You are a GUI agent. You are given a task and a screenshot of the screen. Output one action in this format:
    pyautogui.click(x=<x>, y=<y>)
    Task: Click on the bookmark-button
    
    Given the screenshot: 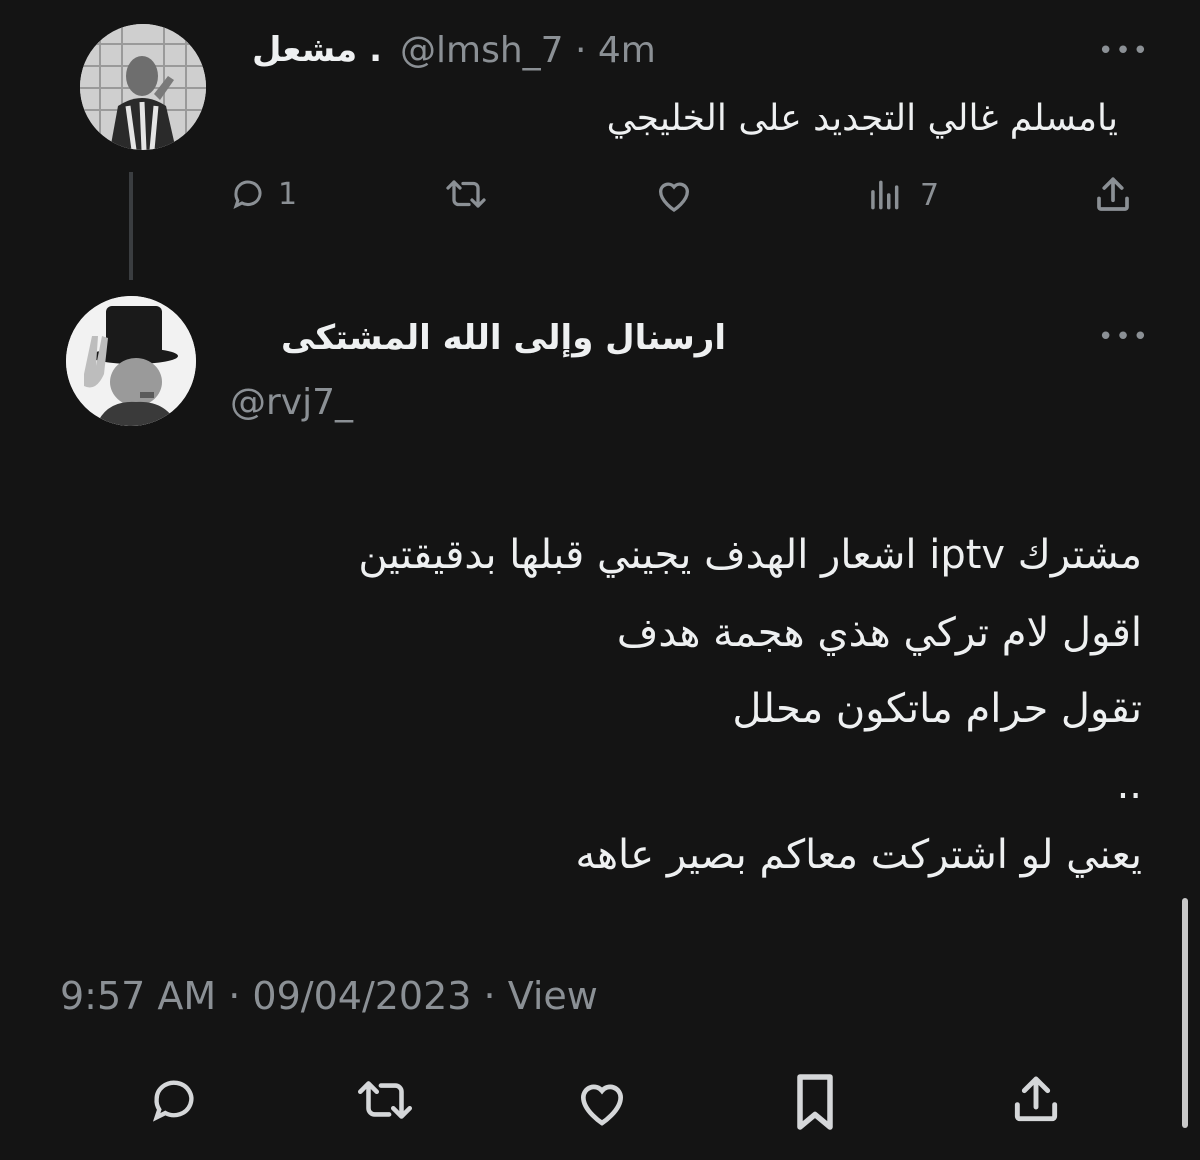 What is the action you would take?
    pyautogui.click(x=815, y=1102)
    